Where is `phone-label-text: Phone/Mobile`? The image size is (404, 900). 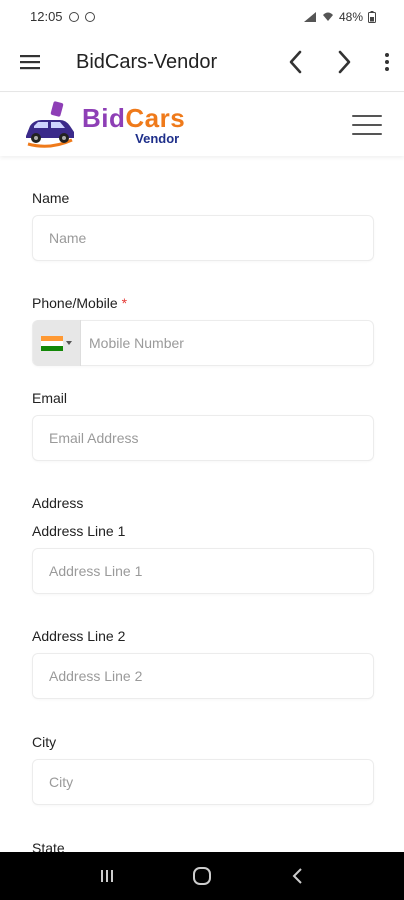 phone-label-text: Phone/Mobile is located at coordinates (75, 303).